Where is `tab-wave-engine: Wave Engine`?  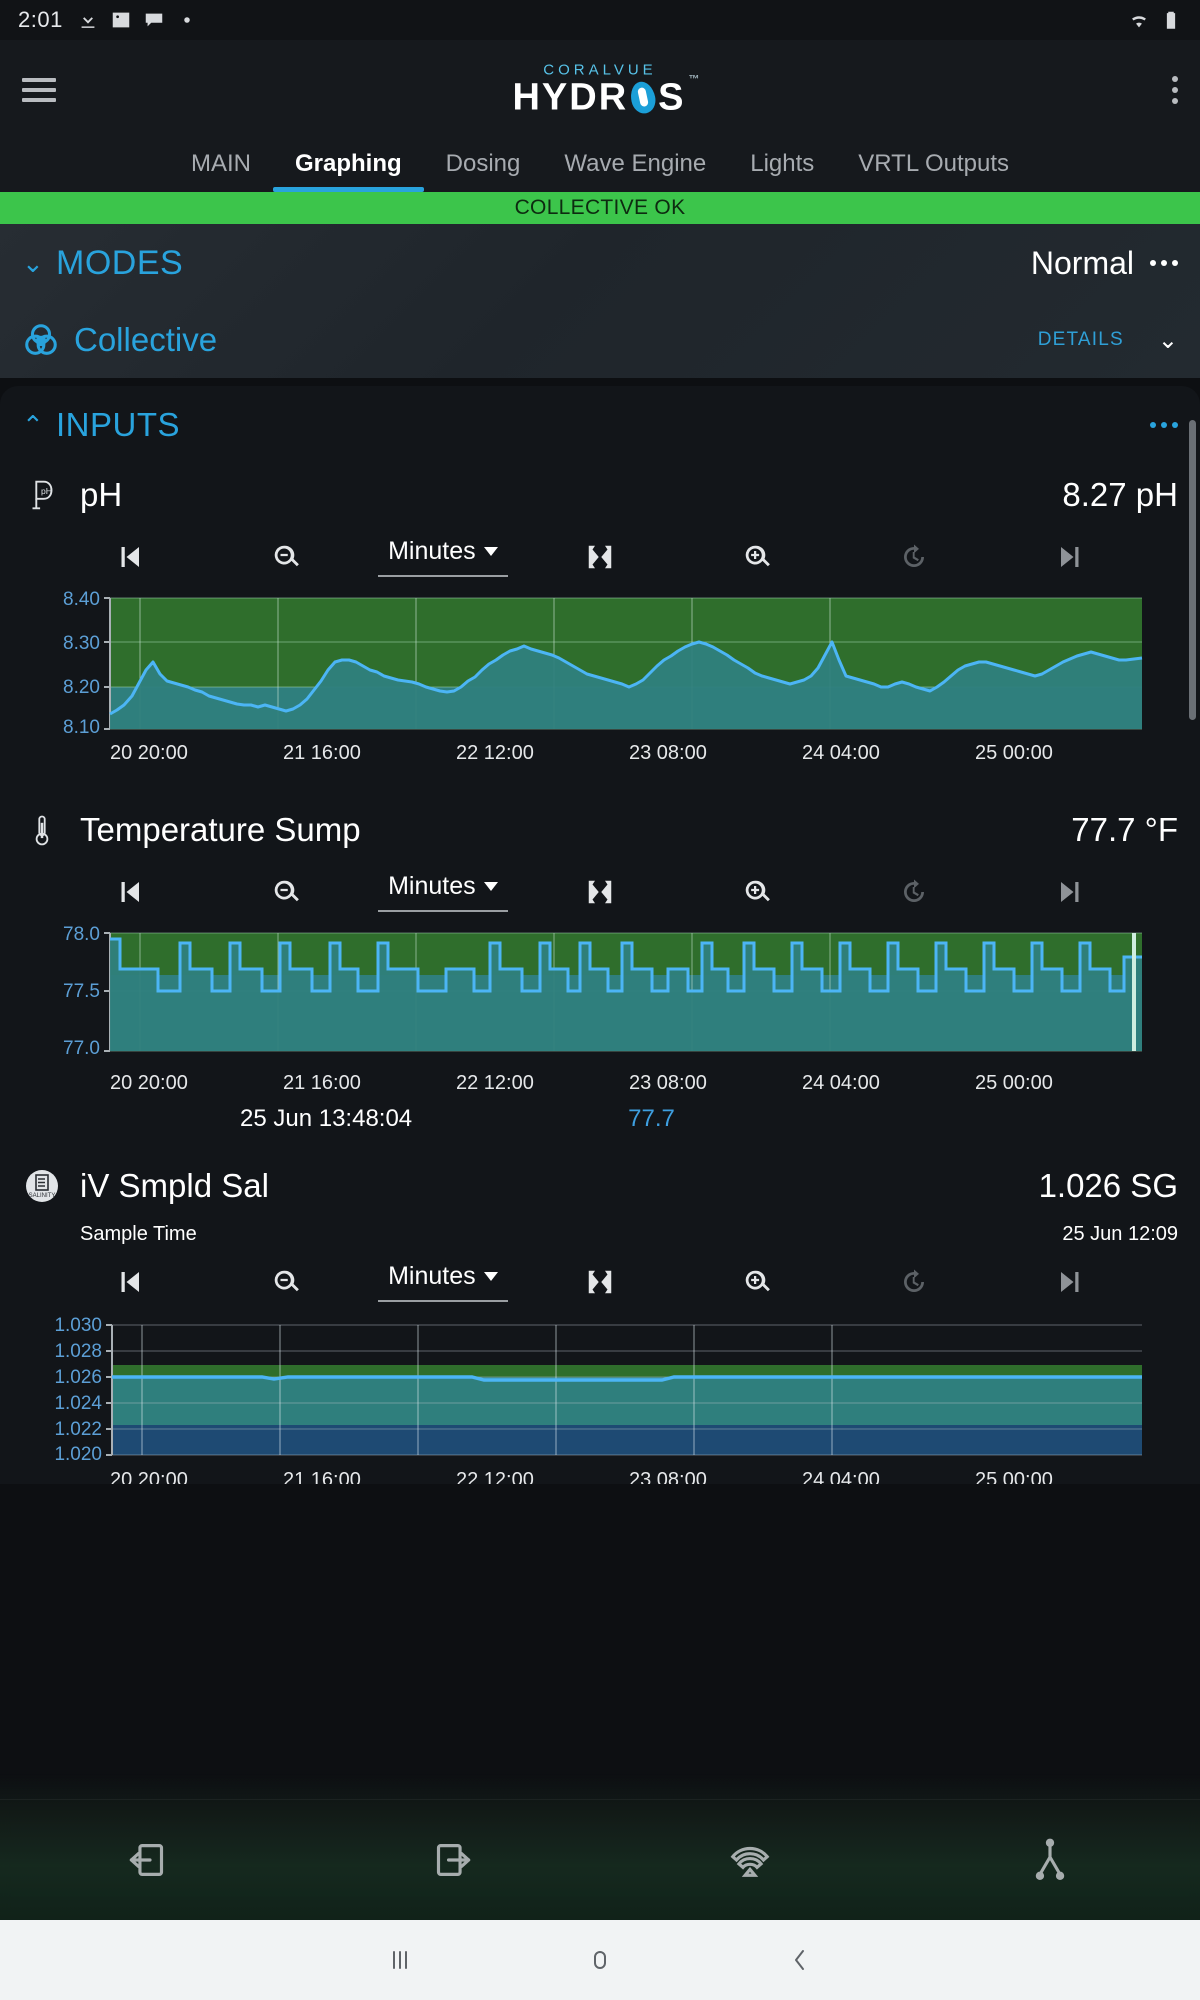
tab-wave-engine: Wave Engine is located at coordinates (635, 171).